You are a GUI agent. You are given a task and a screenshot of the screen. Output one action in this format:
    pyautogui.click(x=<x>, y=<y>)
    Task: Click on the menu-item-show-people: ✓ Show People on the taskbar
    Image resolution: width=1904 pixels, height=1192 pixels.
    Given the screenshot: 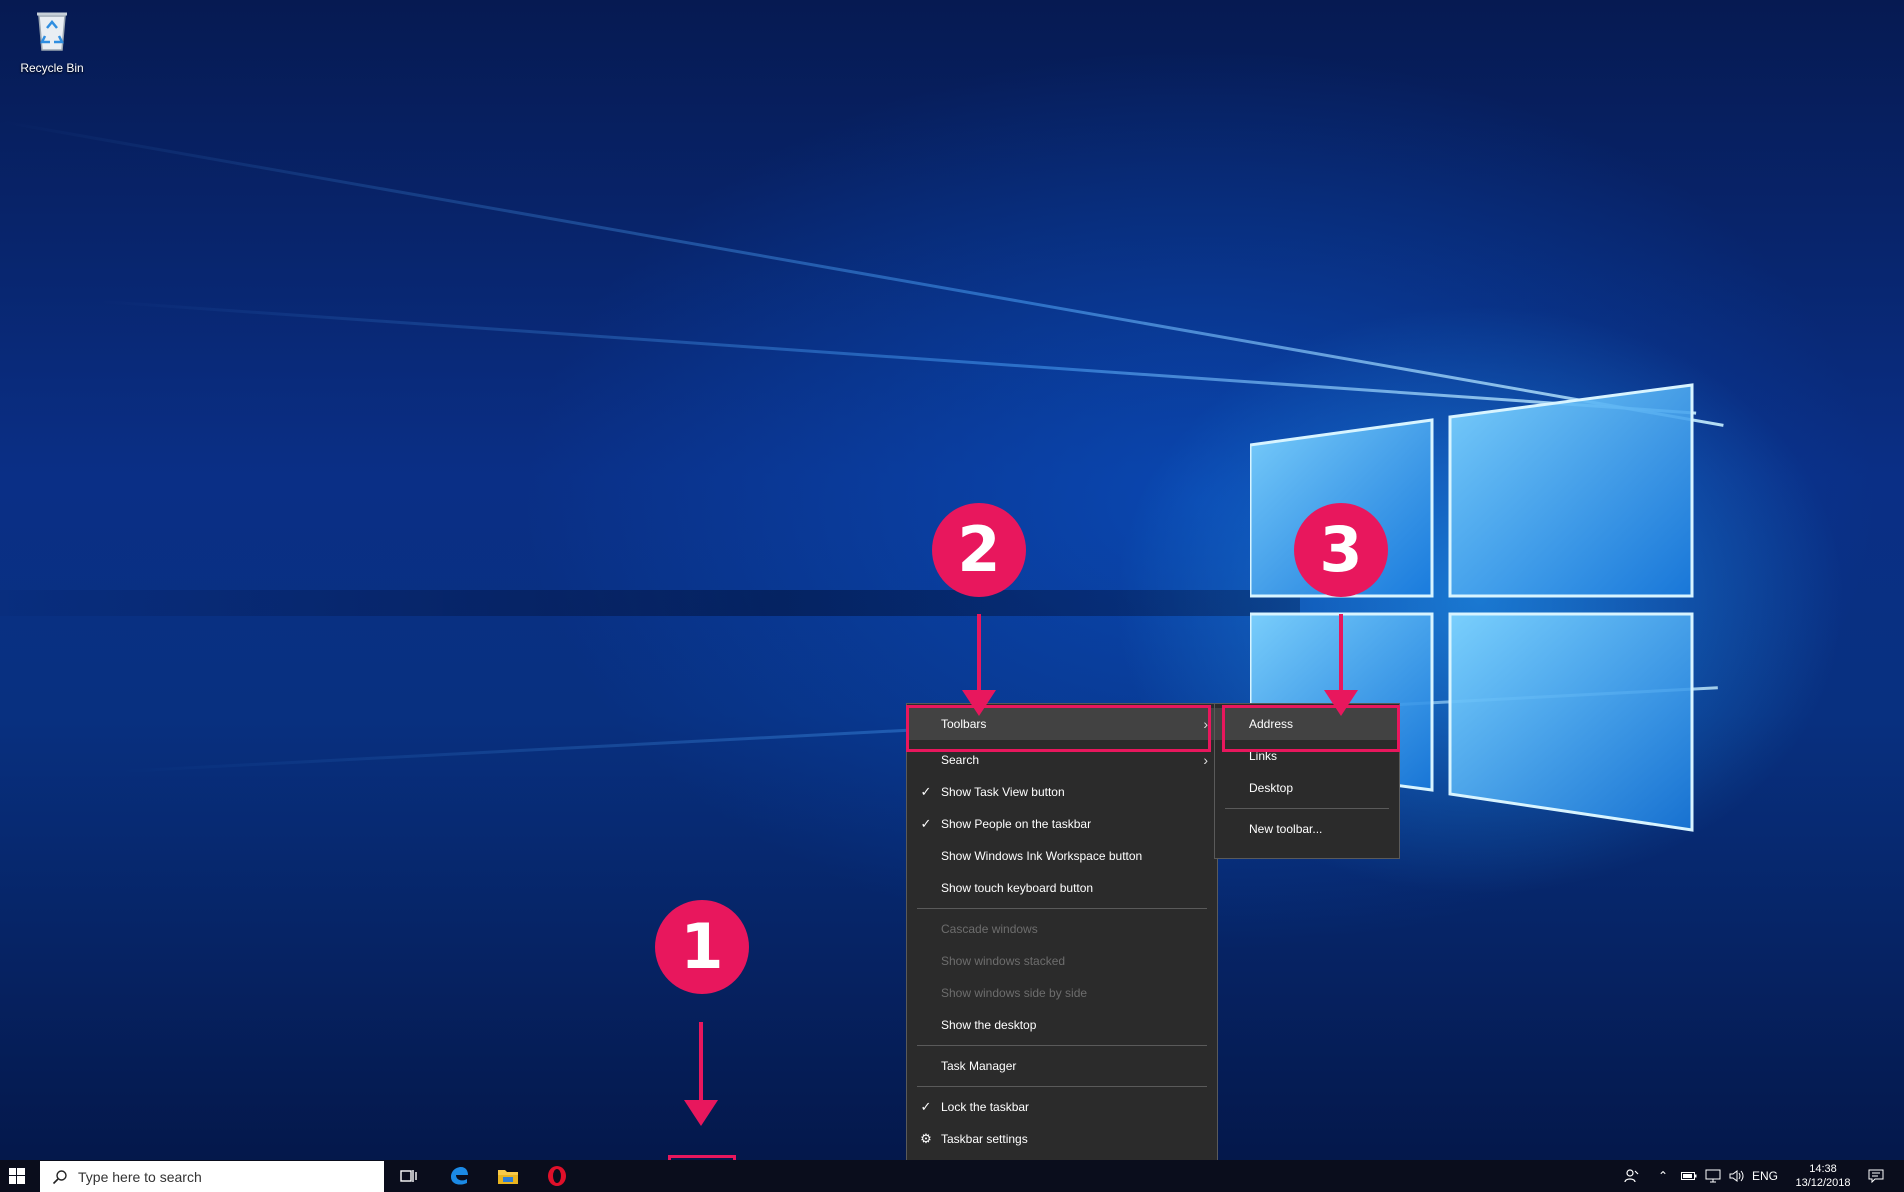 What is the action you would take?
    pyautogui.click(x=1062, y=824)
    